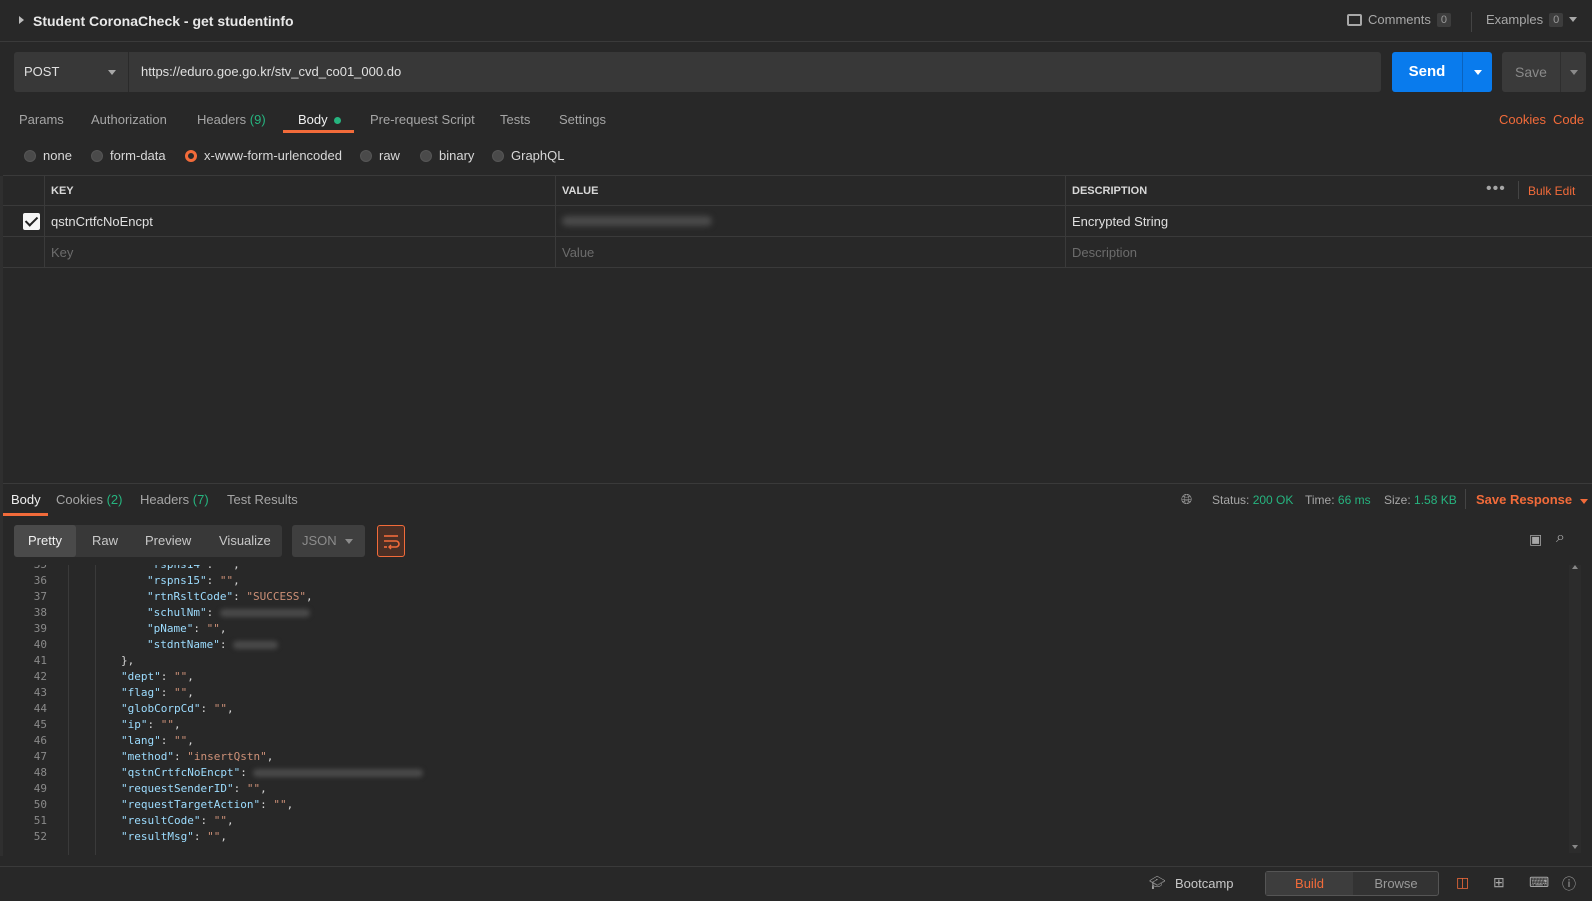 The height and width of the screenshot is (901, 1592). I want to click on new-key-input: Key, so click(299, 252).